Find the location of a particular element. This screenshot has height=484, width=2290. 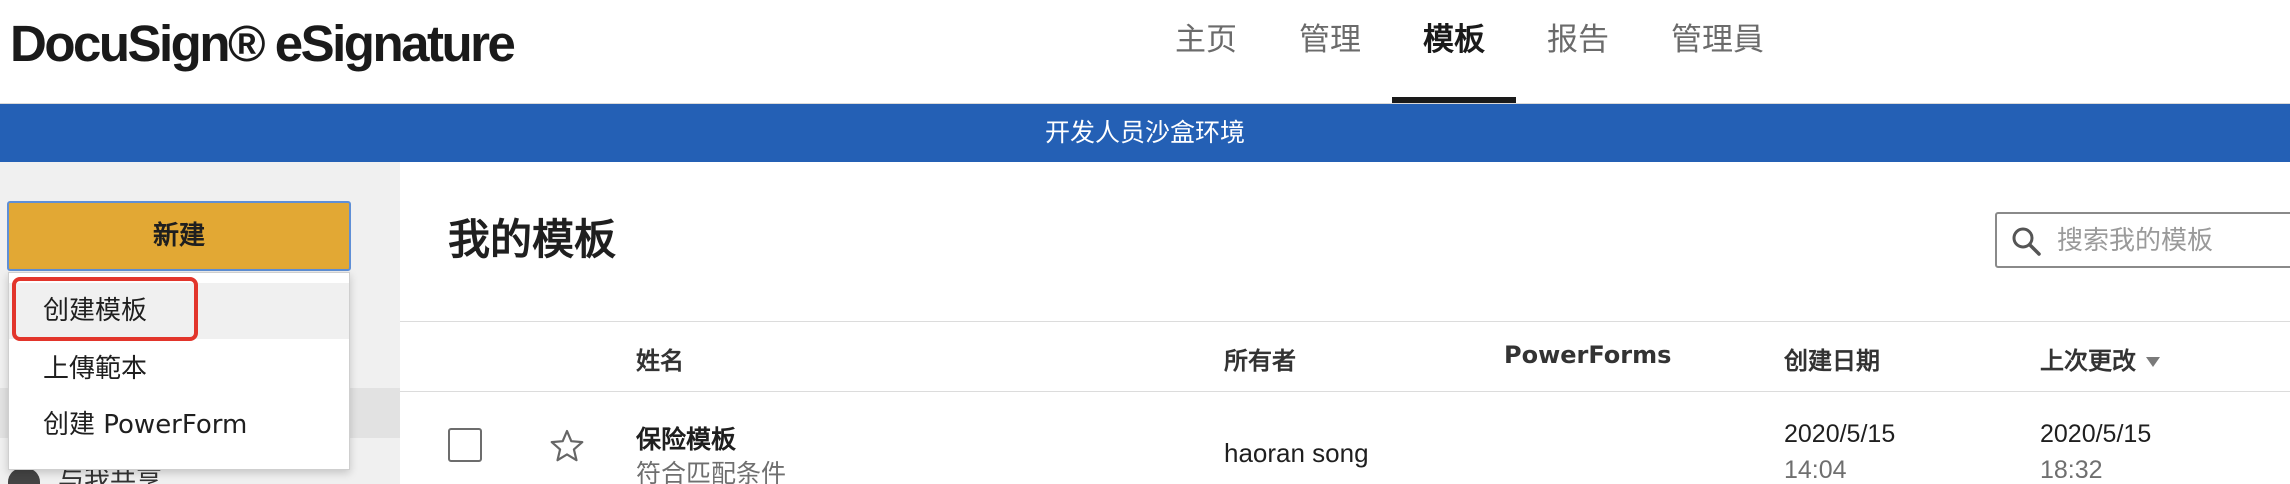

nav-manage: 管理 is located at coordinates (1330, 51).